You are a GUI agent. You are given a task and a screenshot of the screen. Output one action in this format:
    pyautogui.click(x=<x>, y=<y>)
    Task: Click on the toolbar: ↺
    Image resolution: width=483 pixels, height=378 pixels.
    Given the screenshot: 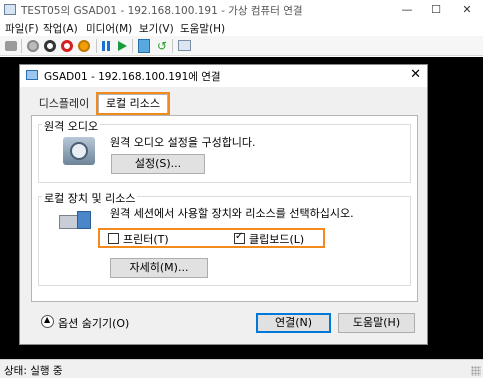 What is the action you would take?
    pyautogui.click(x=241, y=46)
    